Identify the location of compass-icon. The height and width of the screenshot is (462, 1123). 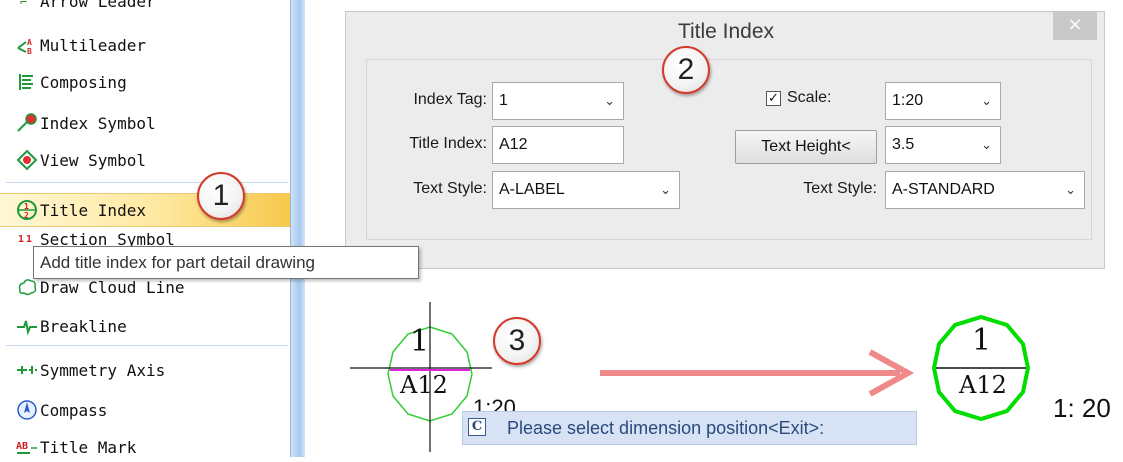
(27, 410).